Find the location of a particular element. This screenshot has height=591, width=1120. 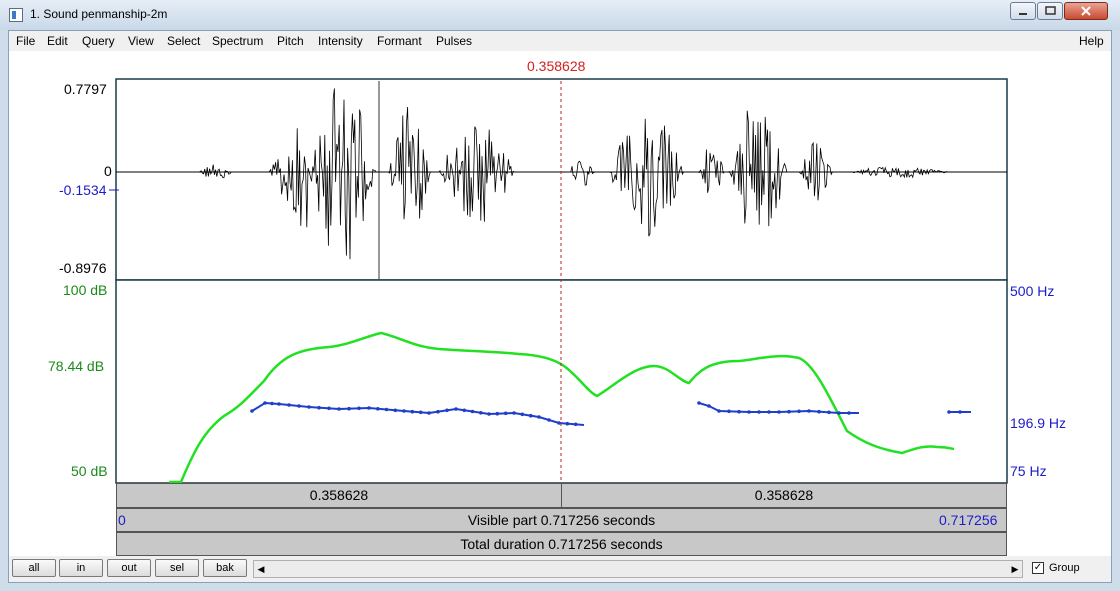

scroll-right-icon: ▶ is located at coordinates (1015, 569).